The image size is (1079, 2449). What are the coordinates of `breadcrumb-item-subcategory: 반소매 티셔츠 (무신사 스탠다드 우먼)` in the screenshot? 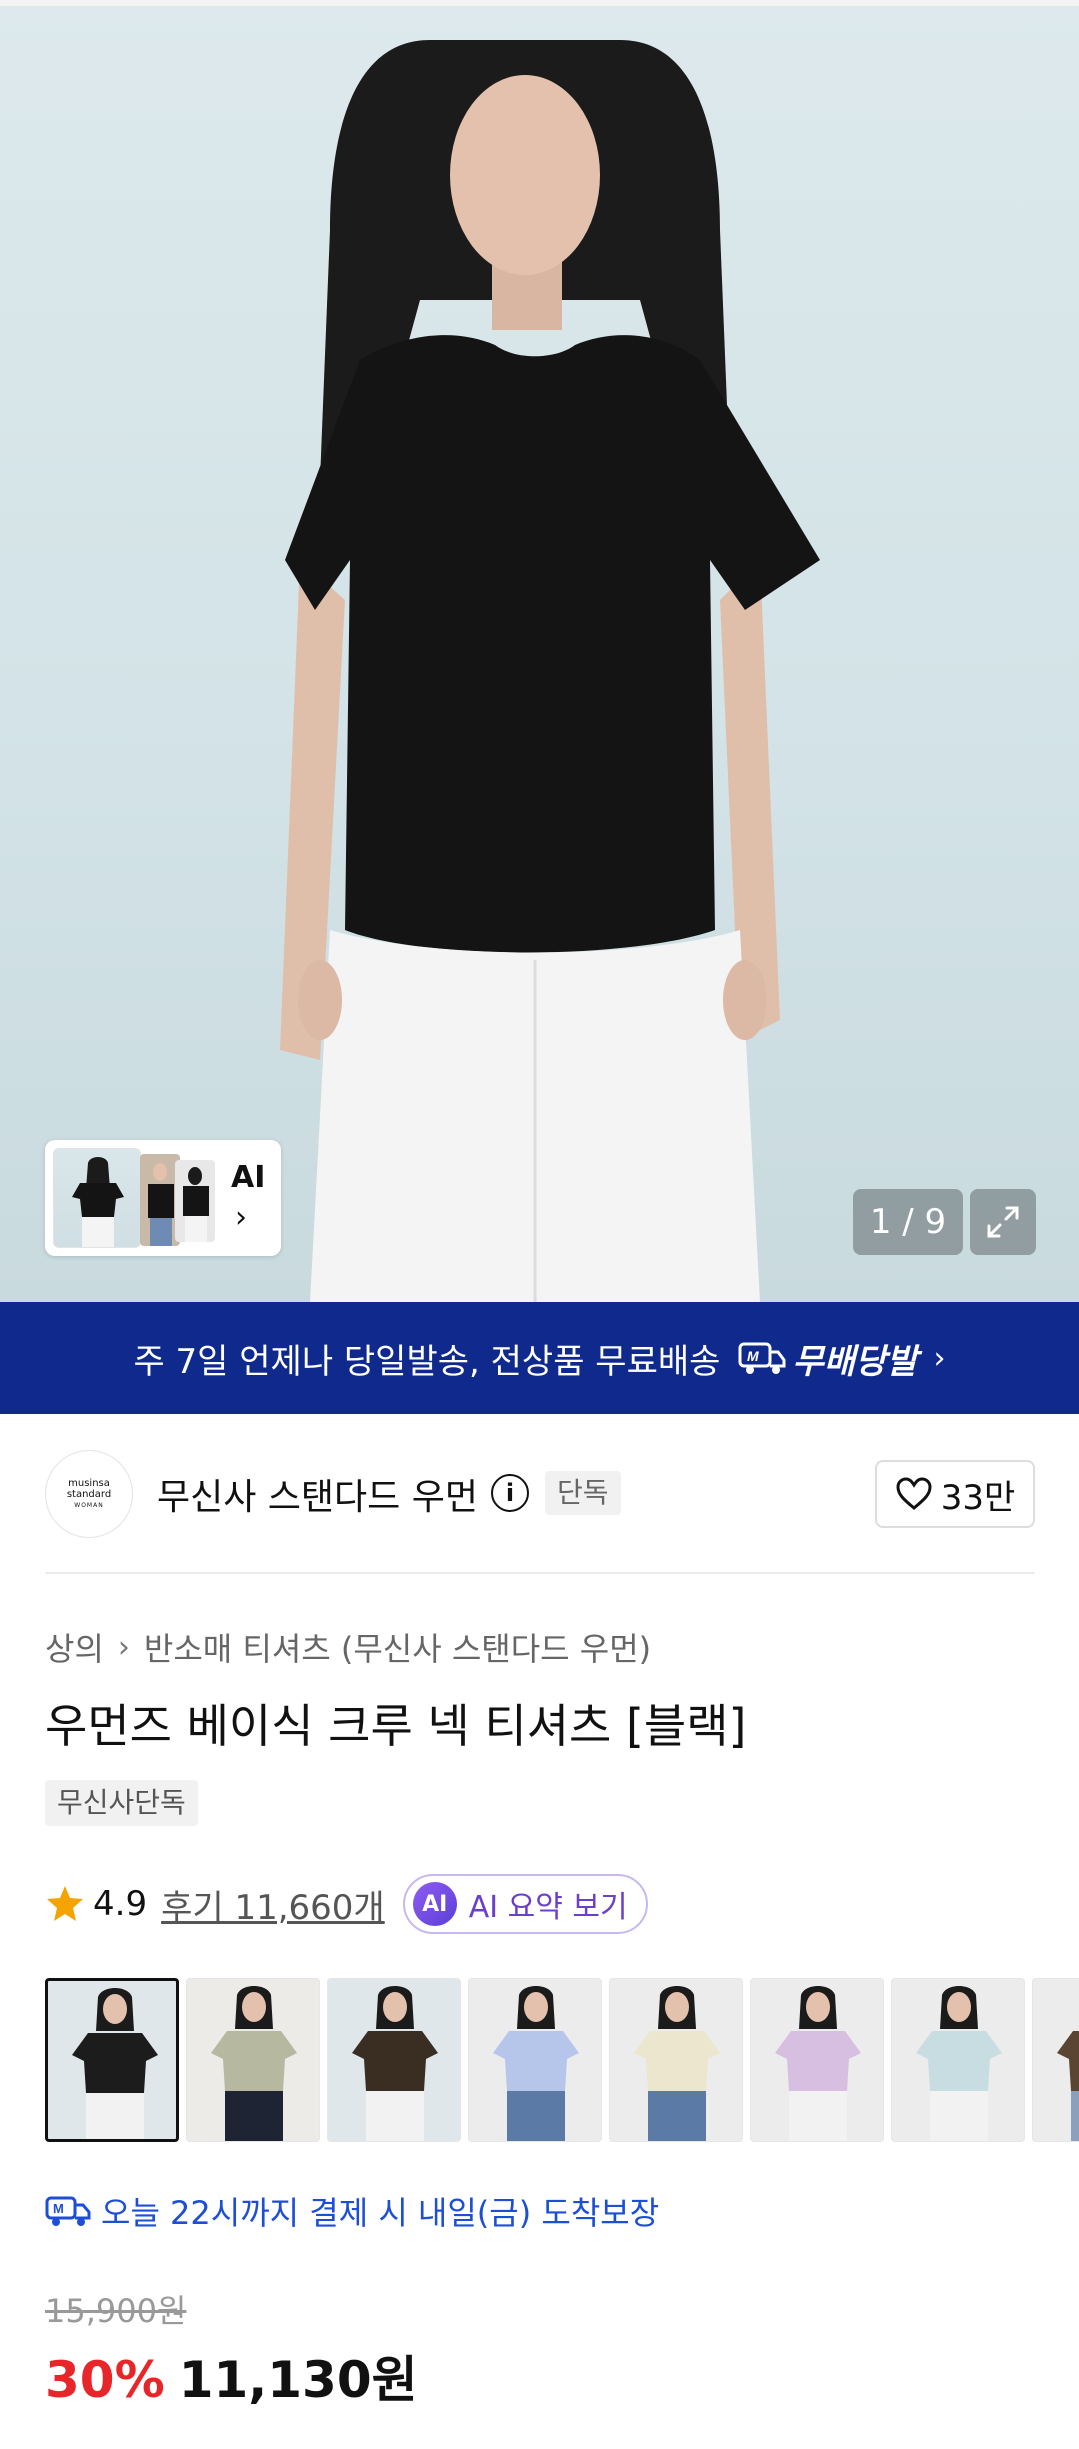 It's located at (397, 1647).